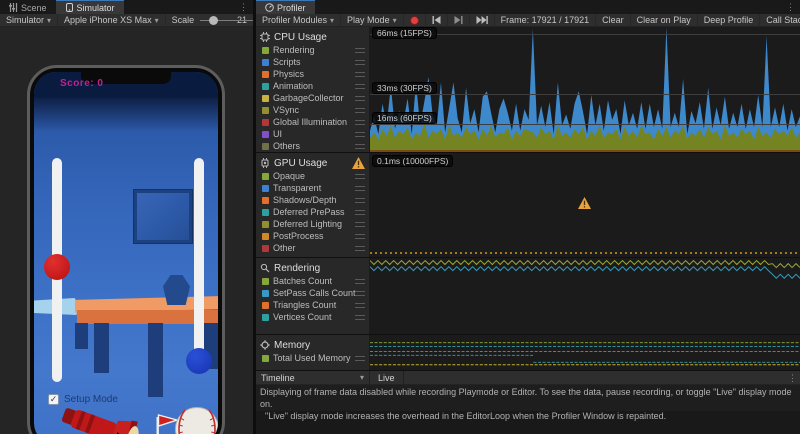 The width and height of the screenshot is (800, 434). What do you see at coordinates (312, 146) in the screenshot?
I see `legend-item-others: Others` at bounding box center [312, 146].